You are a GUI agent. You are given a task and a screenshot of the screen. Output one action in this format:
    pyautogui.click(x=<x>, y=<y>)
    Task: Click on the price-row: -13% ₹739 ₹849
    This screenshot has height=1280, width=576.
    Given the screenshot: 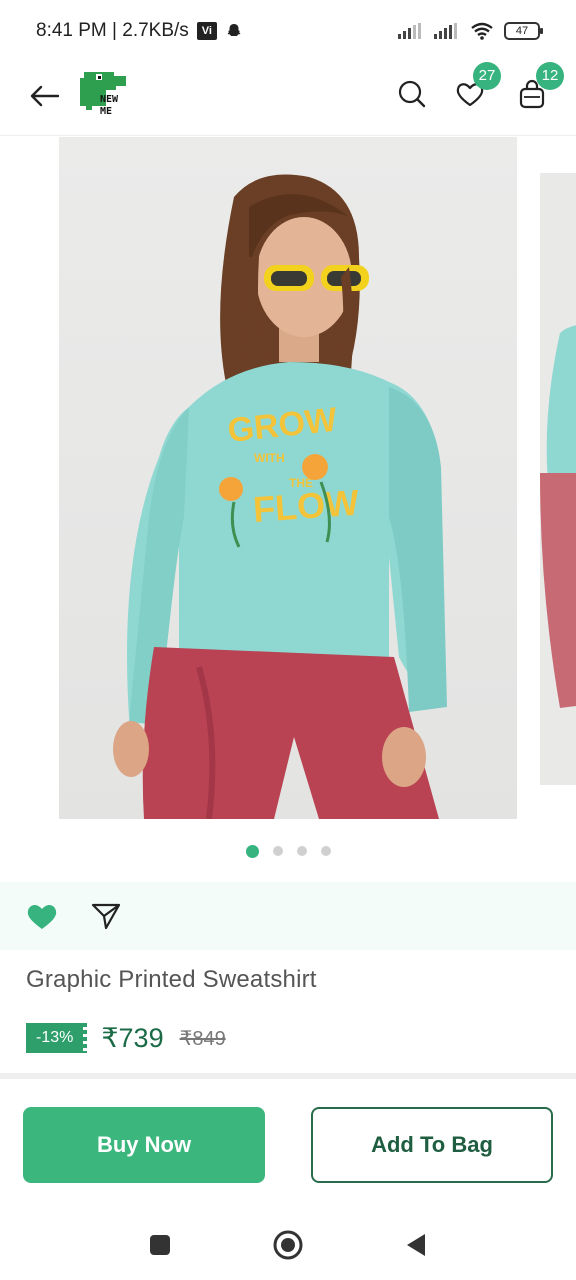 What is the action you would take?
    pyautogui.click(x=126, y=1038)
    